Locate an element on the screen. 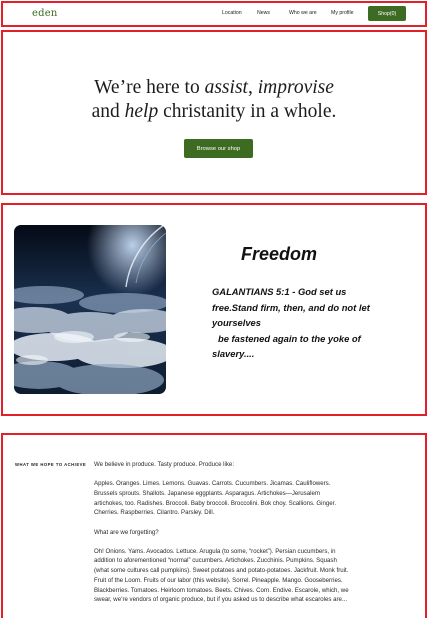  browse-shop-button: Browse our shop is located at coordinates (218, 148).